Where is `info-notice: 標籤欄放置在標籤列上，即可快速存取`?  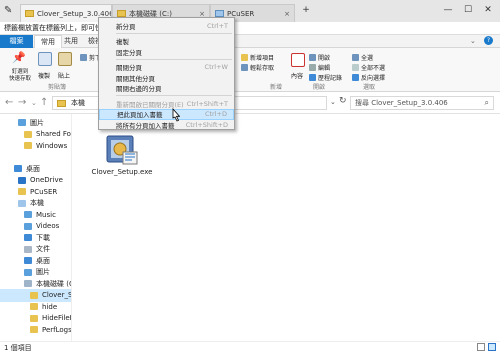
info-notice: 標籤欄放置在標籤列上，即可快速存取 is located at coordinates (250, 28).